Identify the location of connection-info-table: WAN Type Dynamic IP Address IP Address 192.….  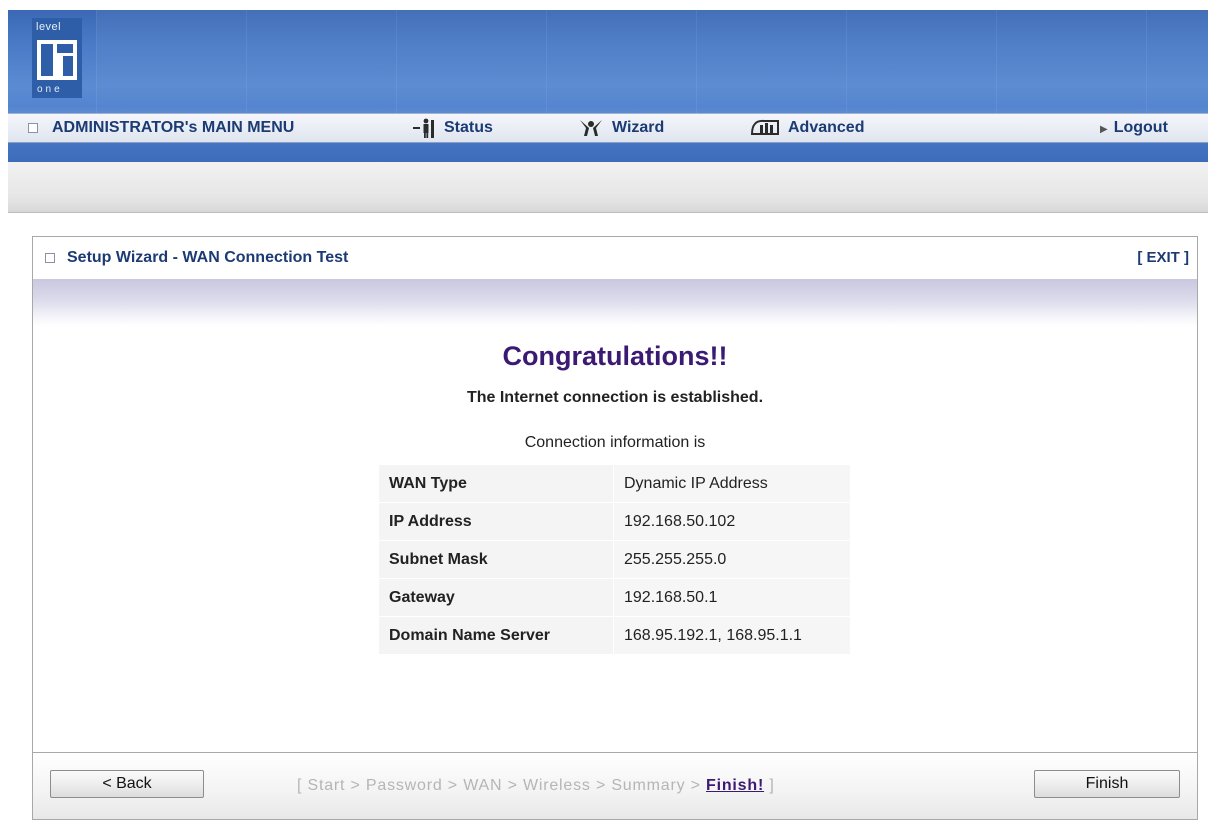
(615, 560).